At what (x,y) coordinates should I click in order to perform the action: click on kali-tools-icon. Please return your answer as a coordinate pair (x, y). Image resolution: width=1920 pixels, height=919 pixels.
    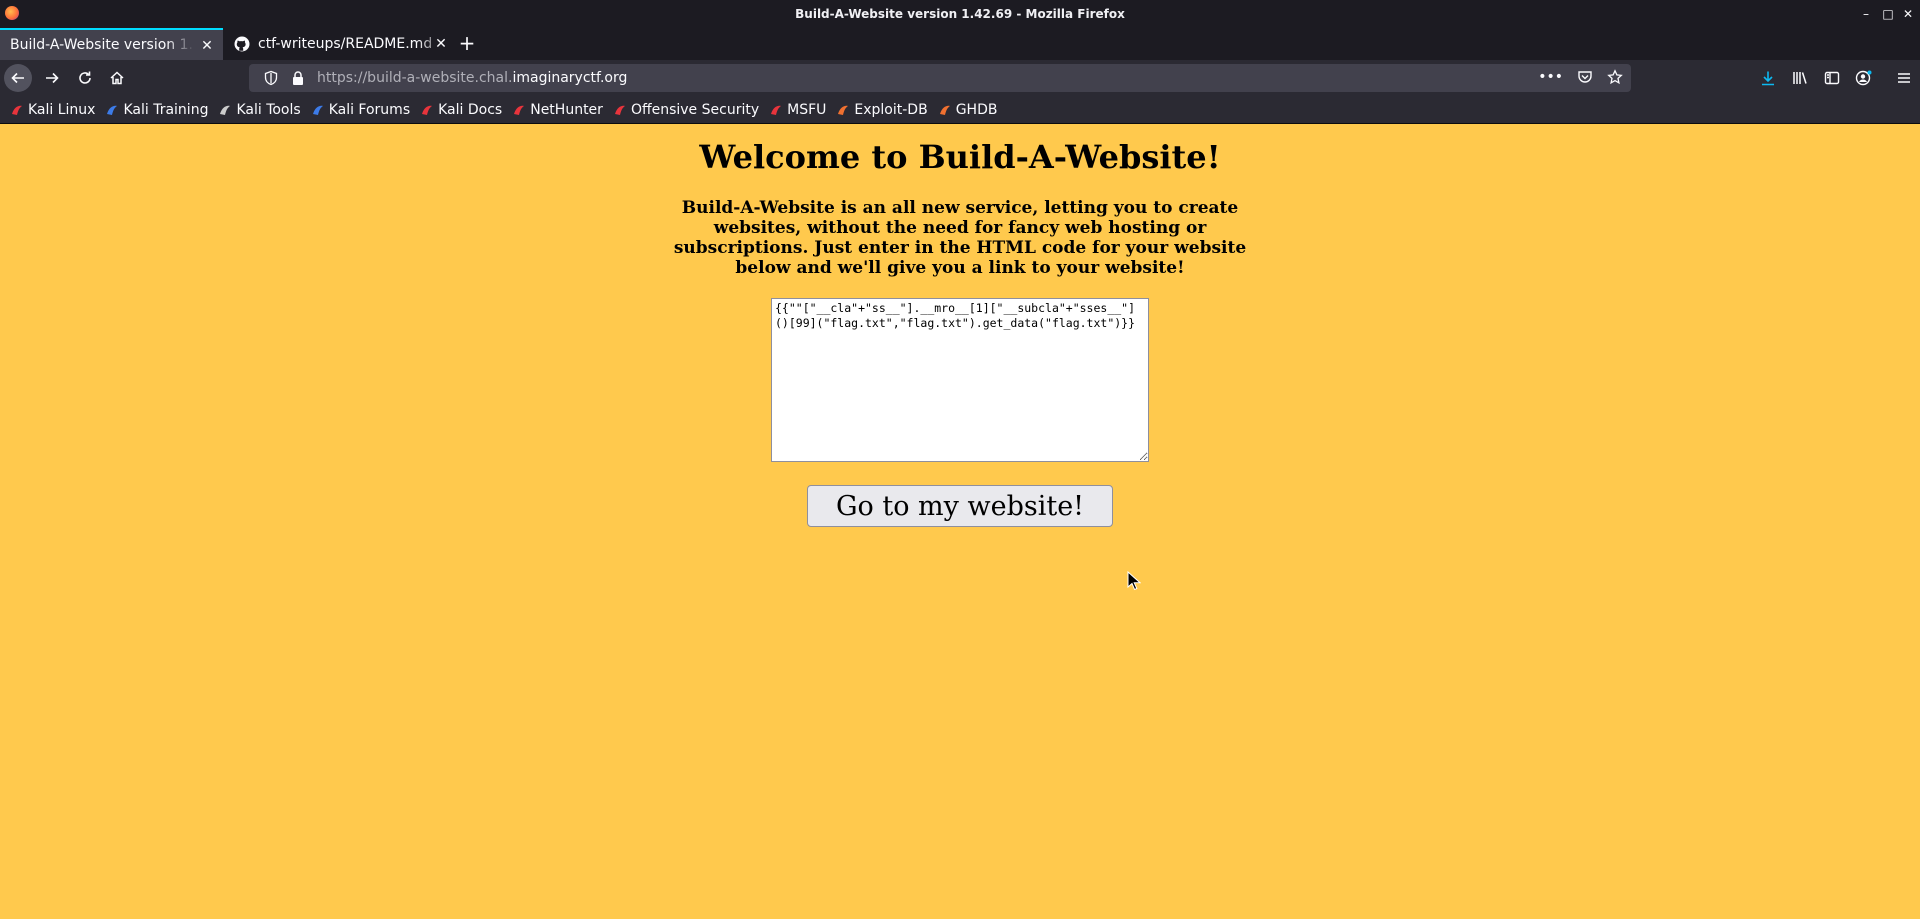
    Looking at the image, I should click on (225, 110).